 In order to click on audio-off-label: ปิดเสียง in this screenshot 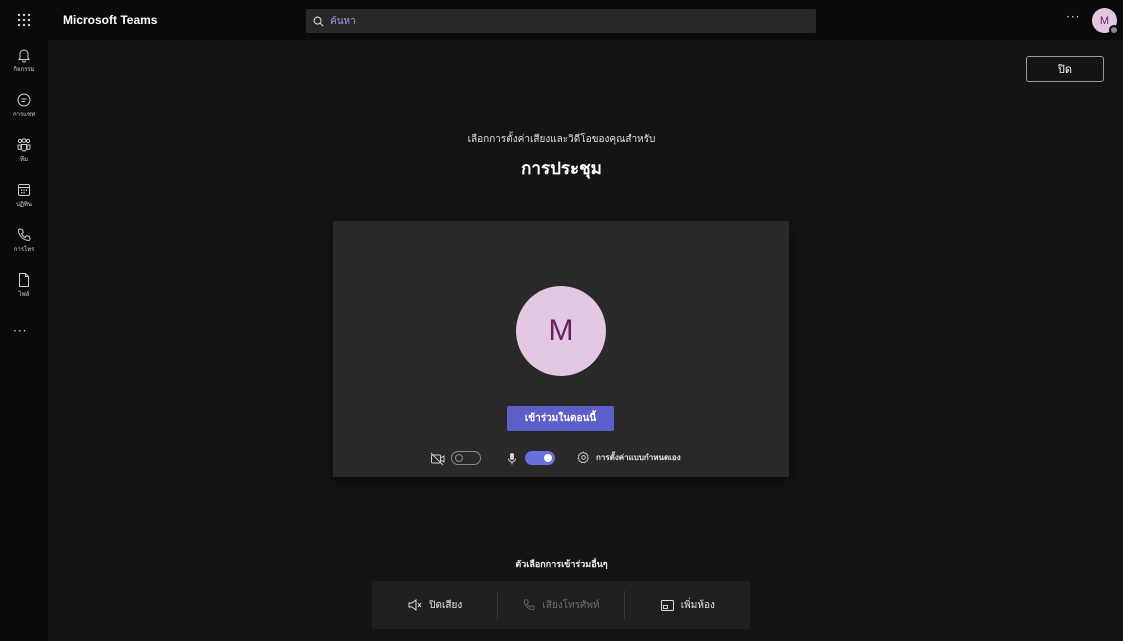, I will do `click(446, 605)`.